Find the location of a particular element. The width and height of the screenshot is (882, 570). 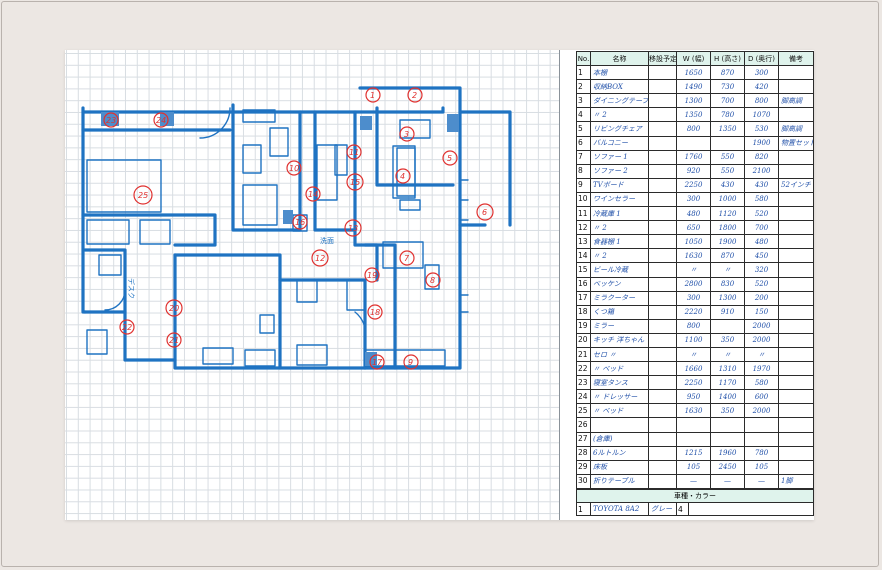

cell-width is located at coordinates (693, 425).